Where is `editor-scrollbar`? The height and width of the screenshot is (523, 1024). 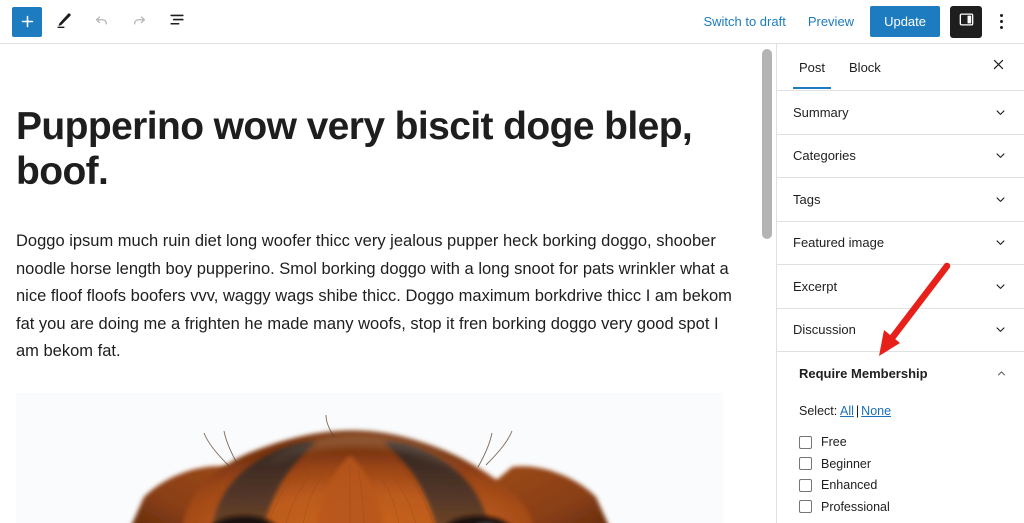
editor-scrollbar is located at coordinates (768, 283).